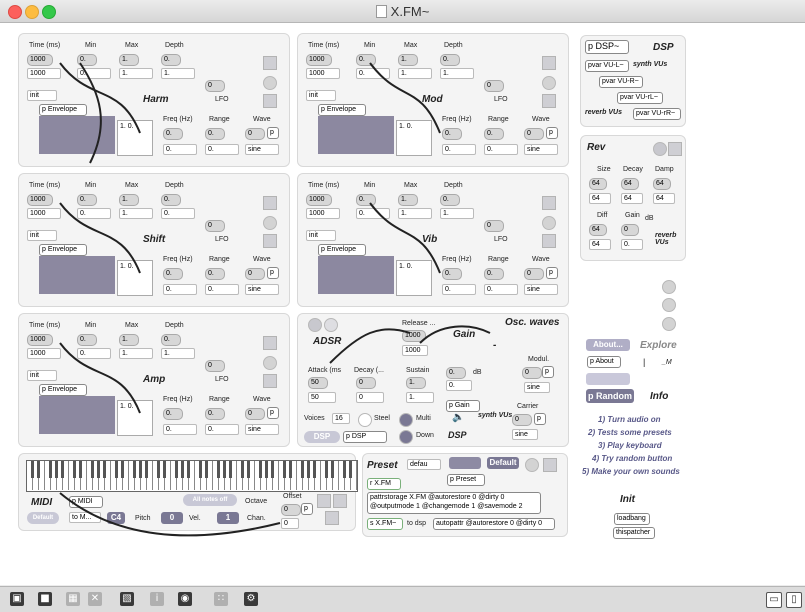  Describe the element at coordinates (402, 599) in the screenshot. I see `status-bar: ▣ ■ ▦ ✕ ▧ i ◉ ∷ ⚙ ▭ ▯` at that location.